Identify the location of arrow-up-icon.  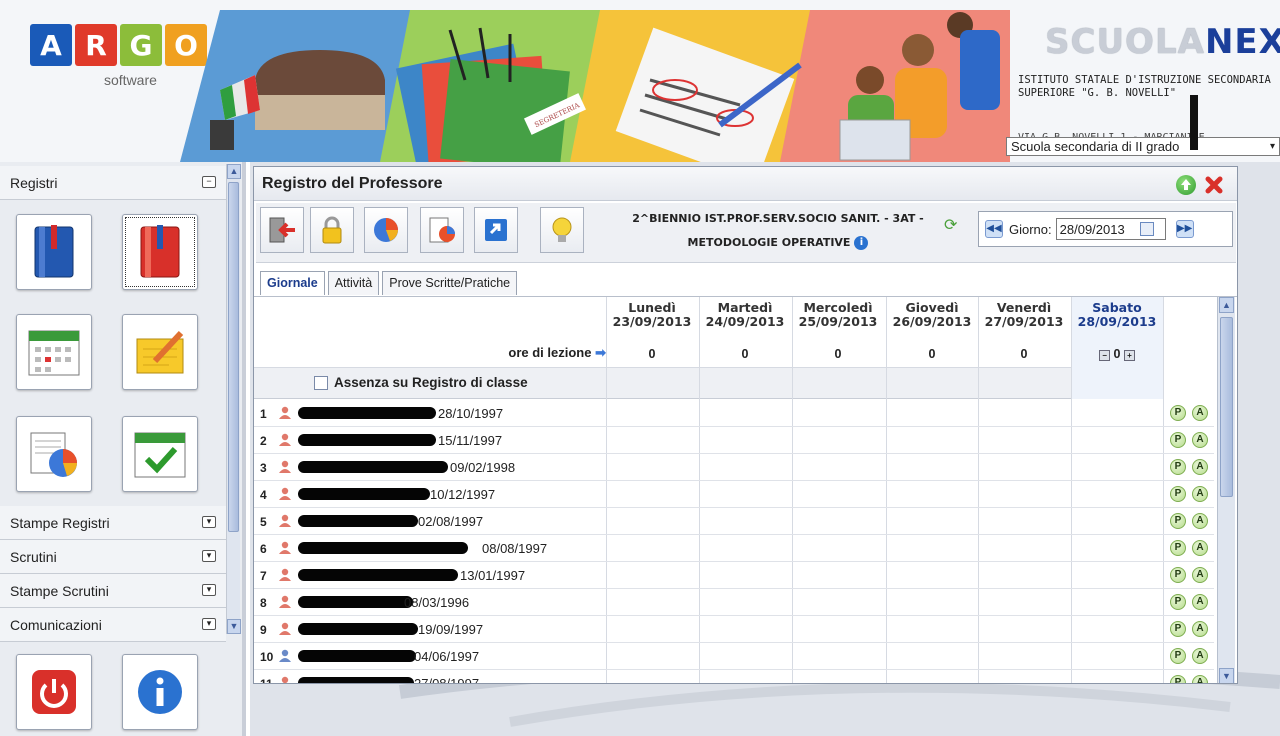
(1186, 185).